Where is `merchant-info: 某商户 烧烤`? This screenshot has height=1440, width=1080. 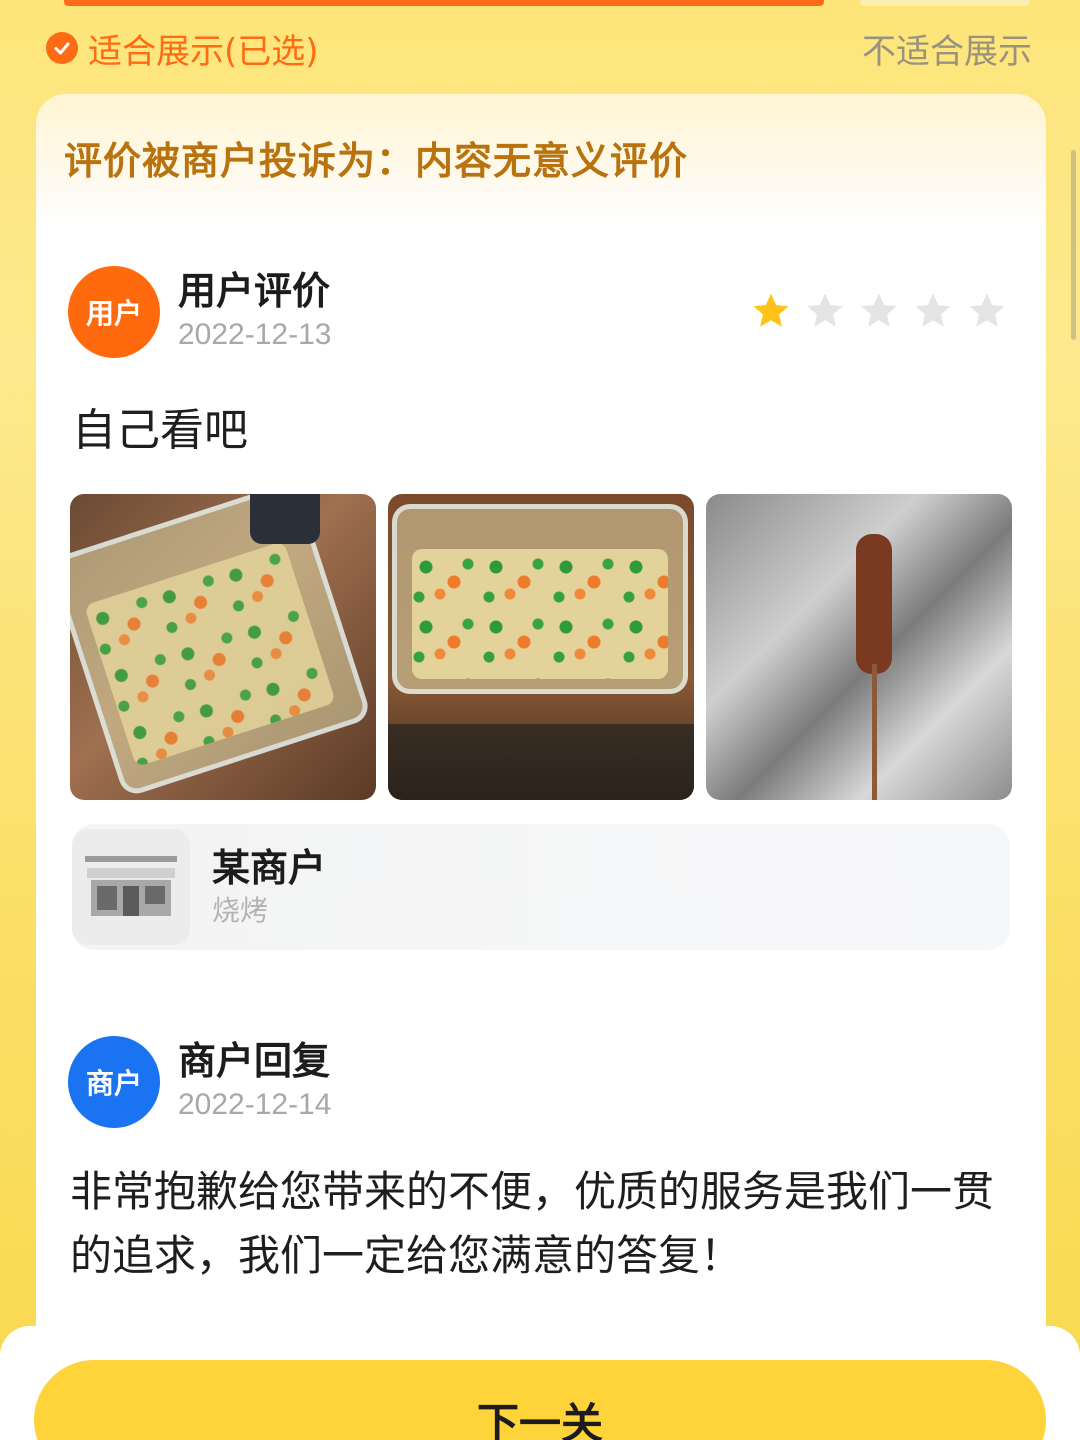
merchant-info: 某商户 烧烤 is located at coordinates (541, 887).